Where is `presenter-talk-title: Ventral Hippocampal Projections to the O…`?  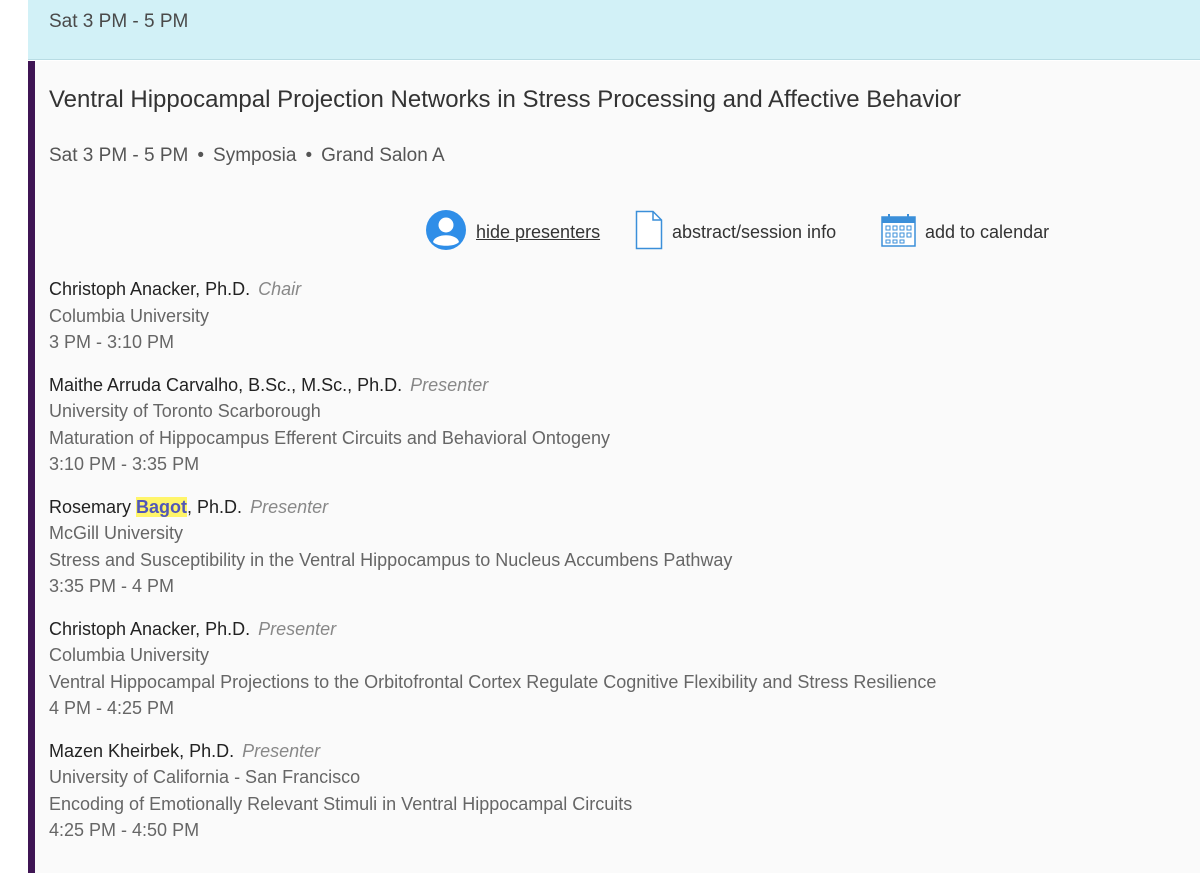
presenter-talk-title: Ventral Hippocampal Projections to the O… is located at coordinates (493, 681).